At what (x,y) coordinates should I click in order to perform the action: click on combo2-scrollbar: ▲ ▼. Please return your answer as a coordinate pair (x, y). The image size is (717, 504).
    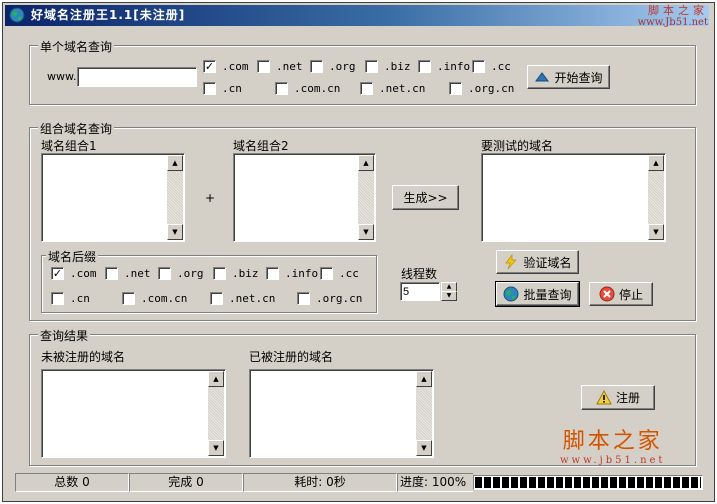
    Looking at the image, I should click on (366, 197).